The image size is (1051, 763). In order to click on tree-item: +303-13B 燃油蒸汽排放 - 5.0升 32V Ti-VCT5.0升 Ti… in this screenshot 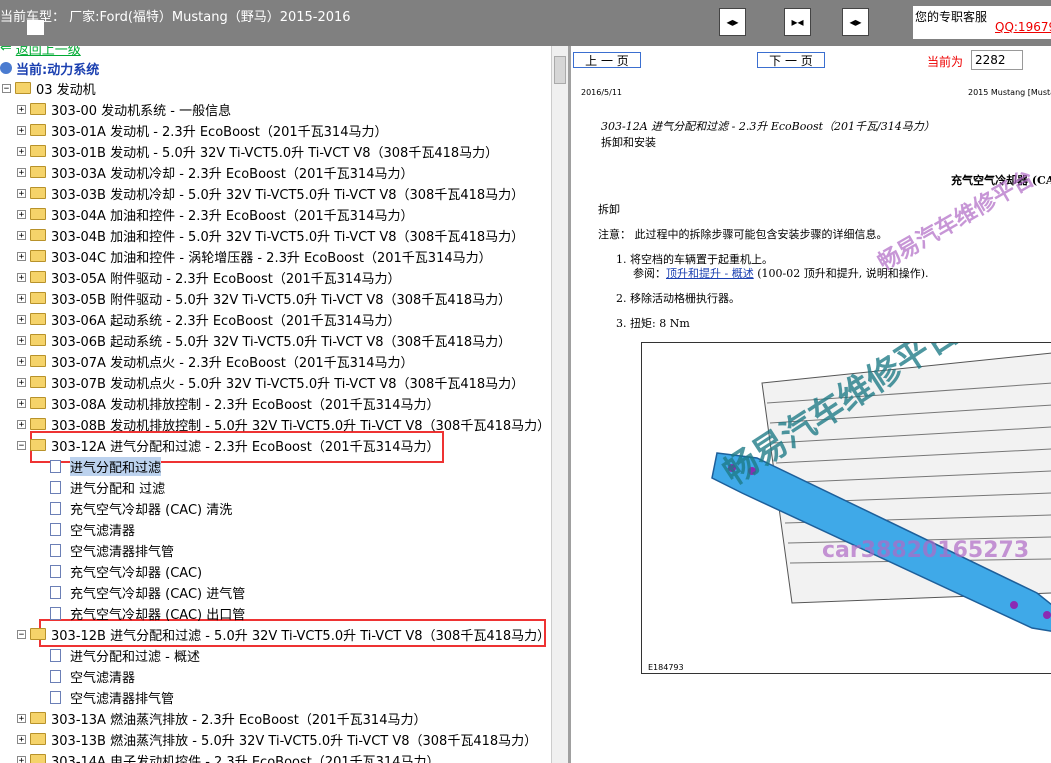, I will do `click(277, 739)`.